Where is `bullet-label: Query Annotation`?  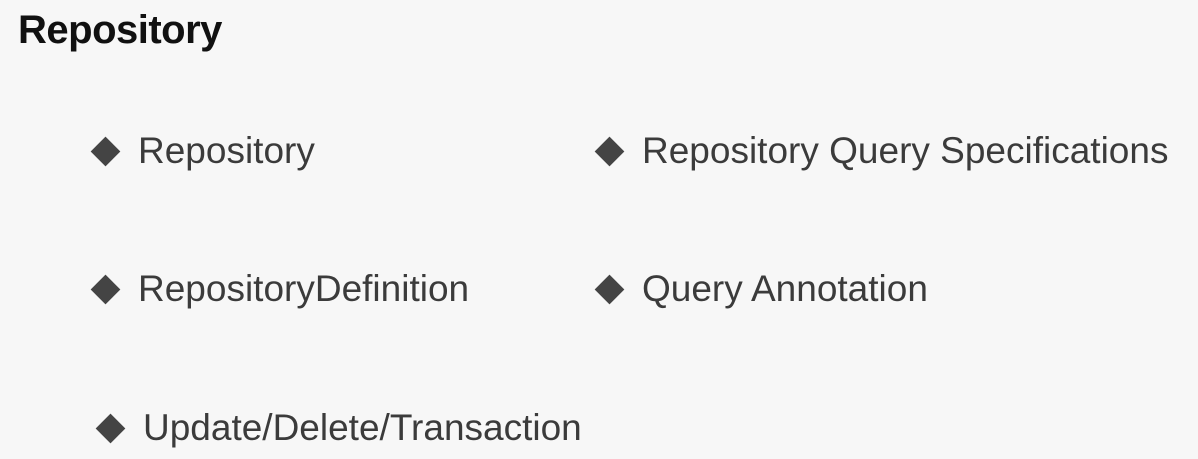 bullet-label: Query Annotation is located at coordinates (785, 288).